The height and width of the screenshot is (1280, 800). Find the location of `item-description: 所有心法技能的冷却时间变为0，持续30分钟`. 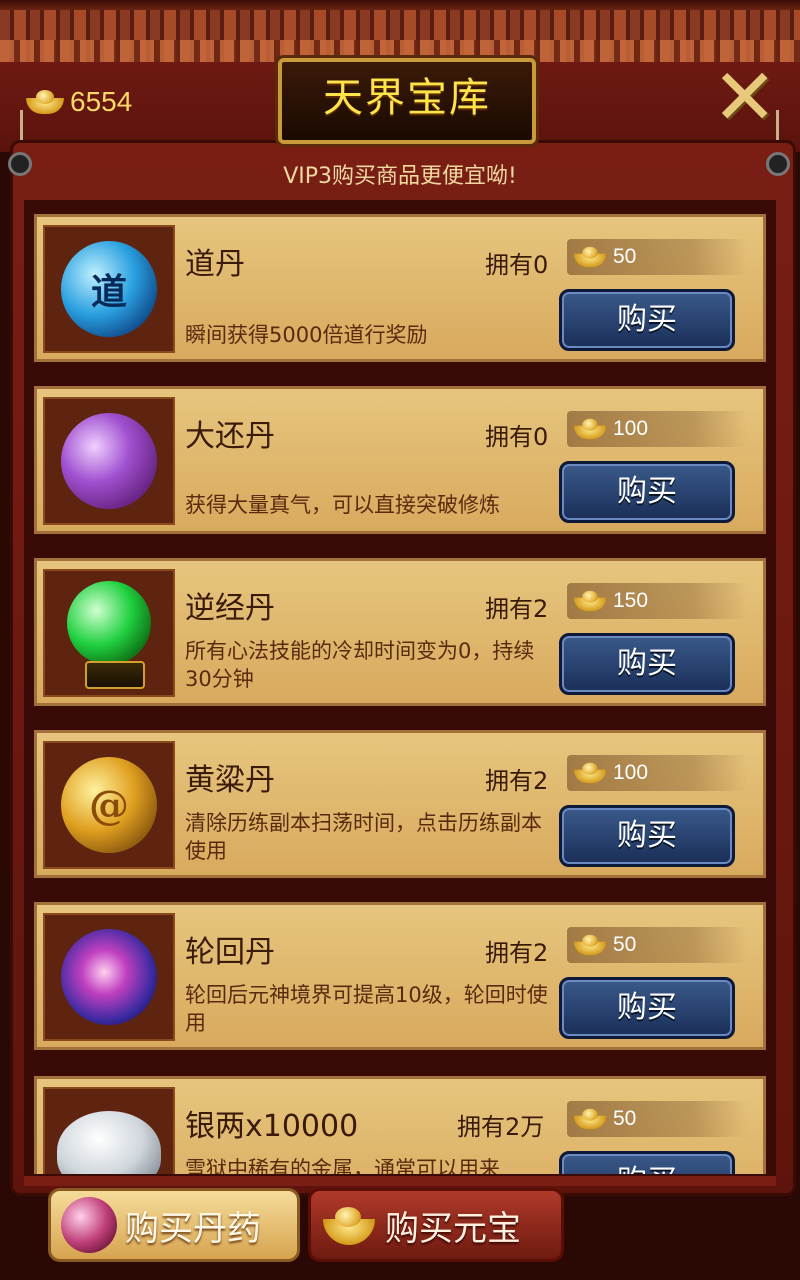

item-description: 所有心法技能的冷却时间变为0，持续30分钟 is located at coordinates (360, 665).